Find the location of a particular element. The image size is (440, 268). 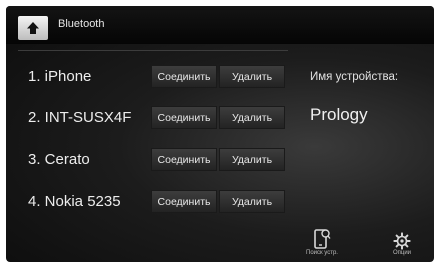

device-row: 1. iPhone Соединить Удалить is located at coordinates (151, 78).